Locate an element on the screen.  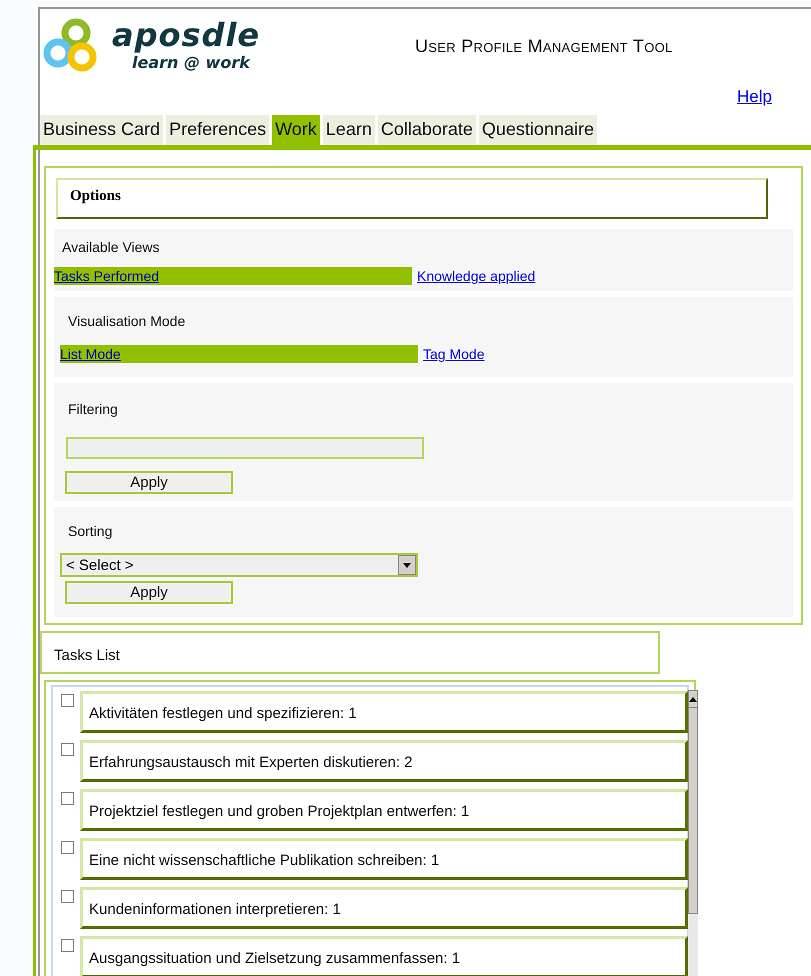
tab: Collaborate is located at coordinates (427, 130).